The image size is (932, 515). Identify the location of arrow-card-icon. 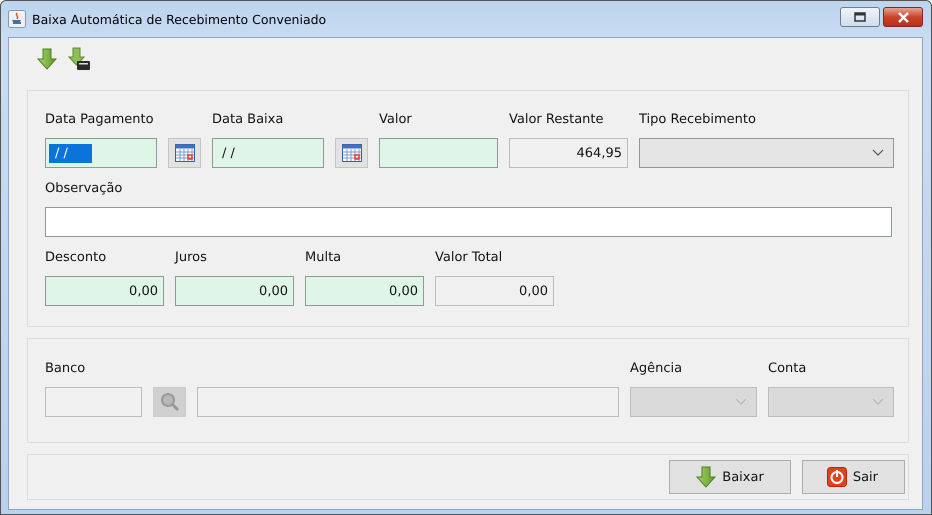
(79, 59).